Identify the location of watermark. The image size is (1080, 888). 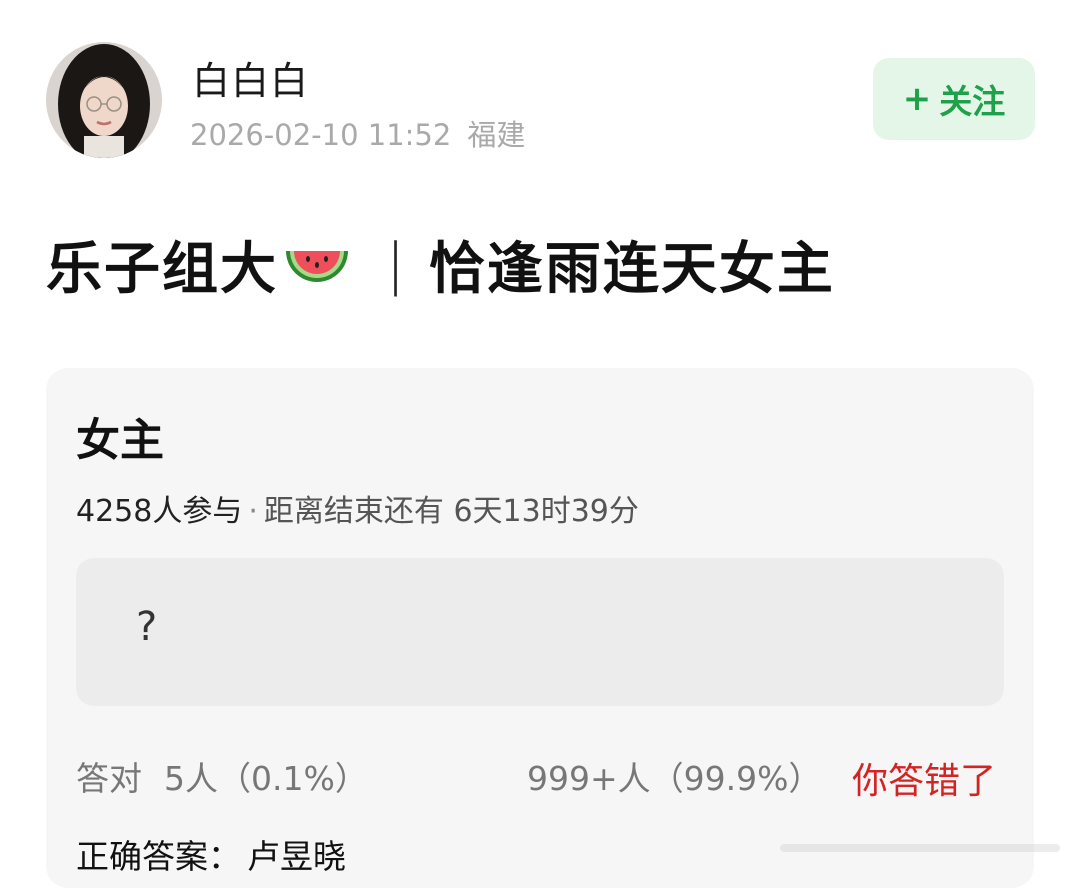
(920, 848).